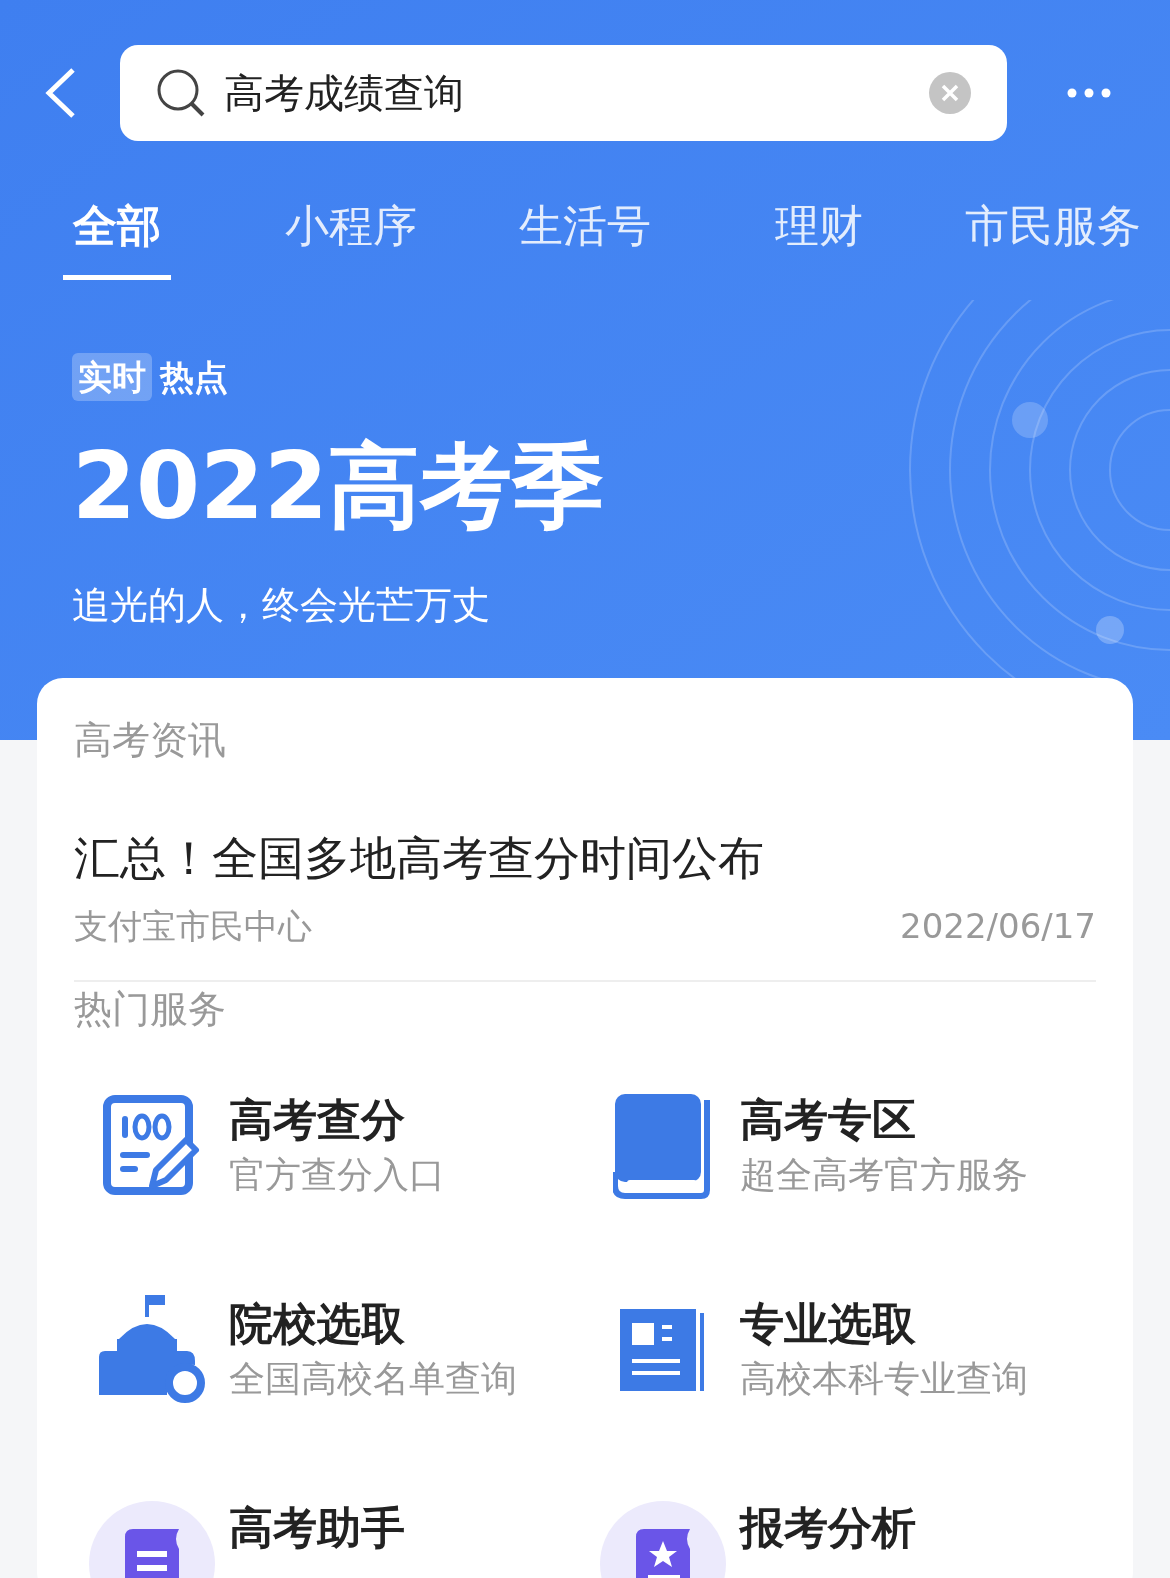 The height and width of the screenshot is (1578, 1170). Describe the element at coordinates (884, 1379) in the screenshot. I see `service-subtitle: 高校本科专业查询` at that location.